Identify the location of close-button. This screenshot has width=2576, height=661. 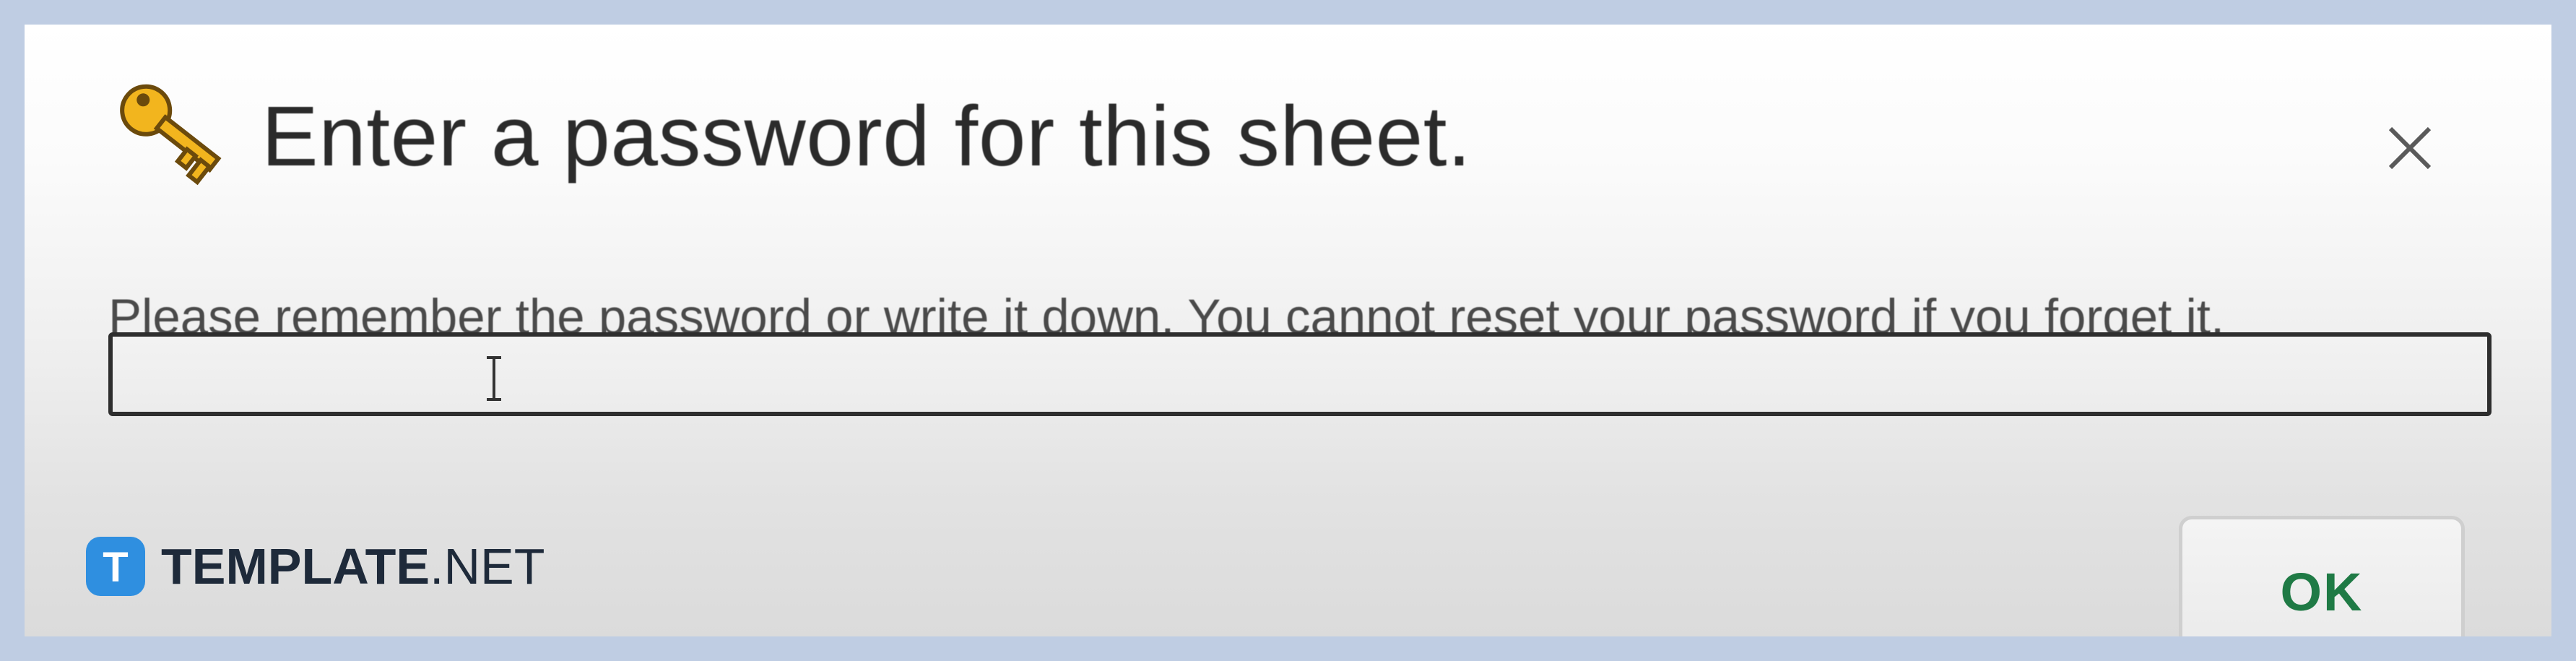
(2410, 148).